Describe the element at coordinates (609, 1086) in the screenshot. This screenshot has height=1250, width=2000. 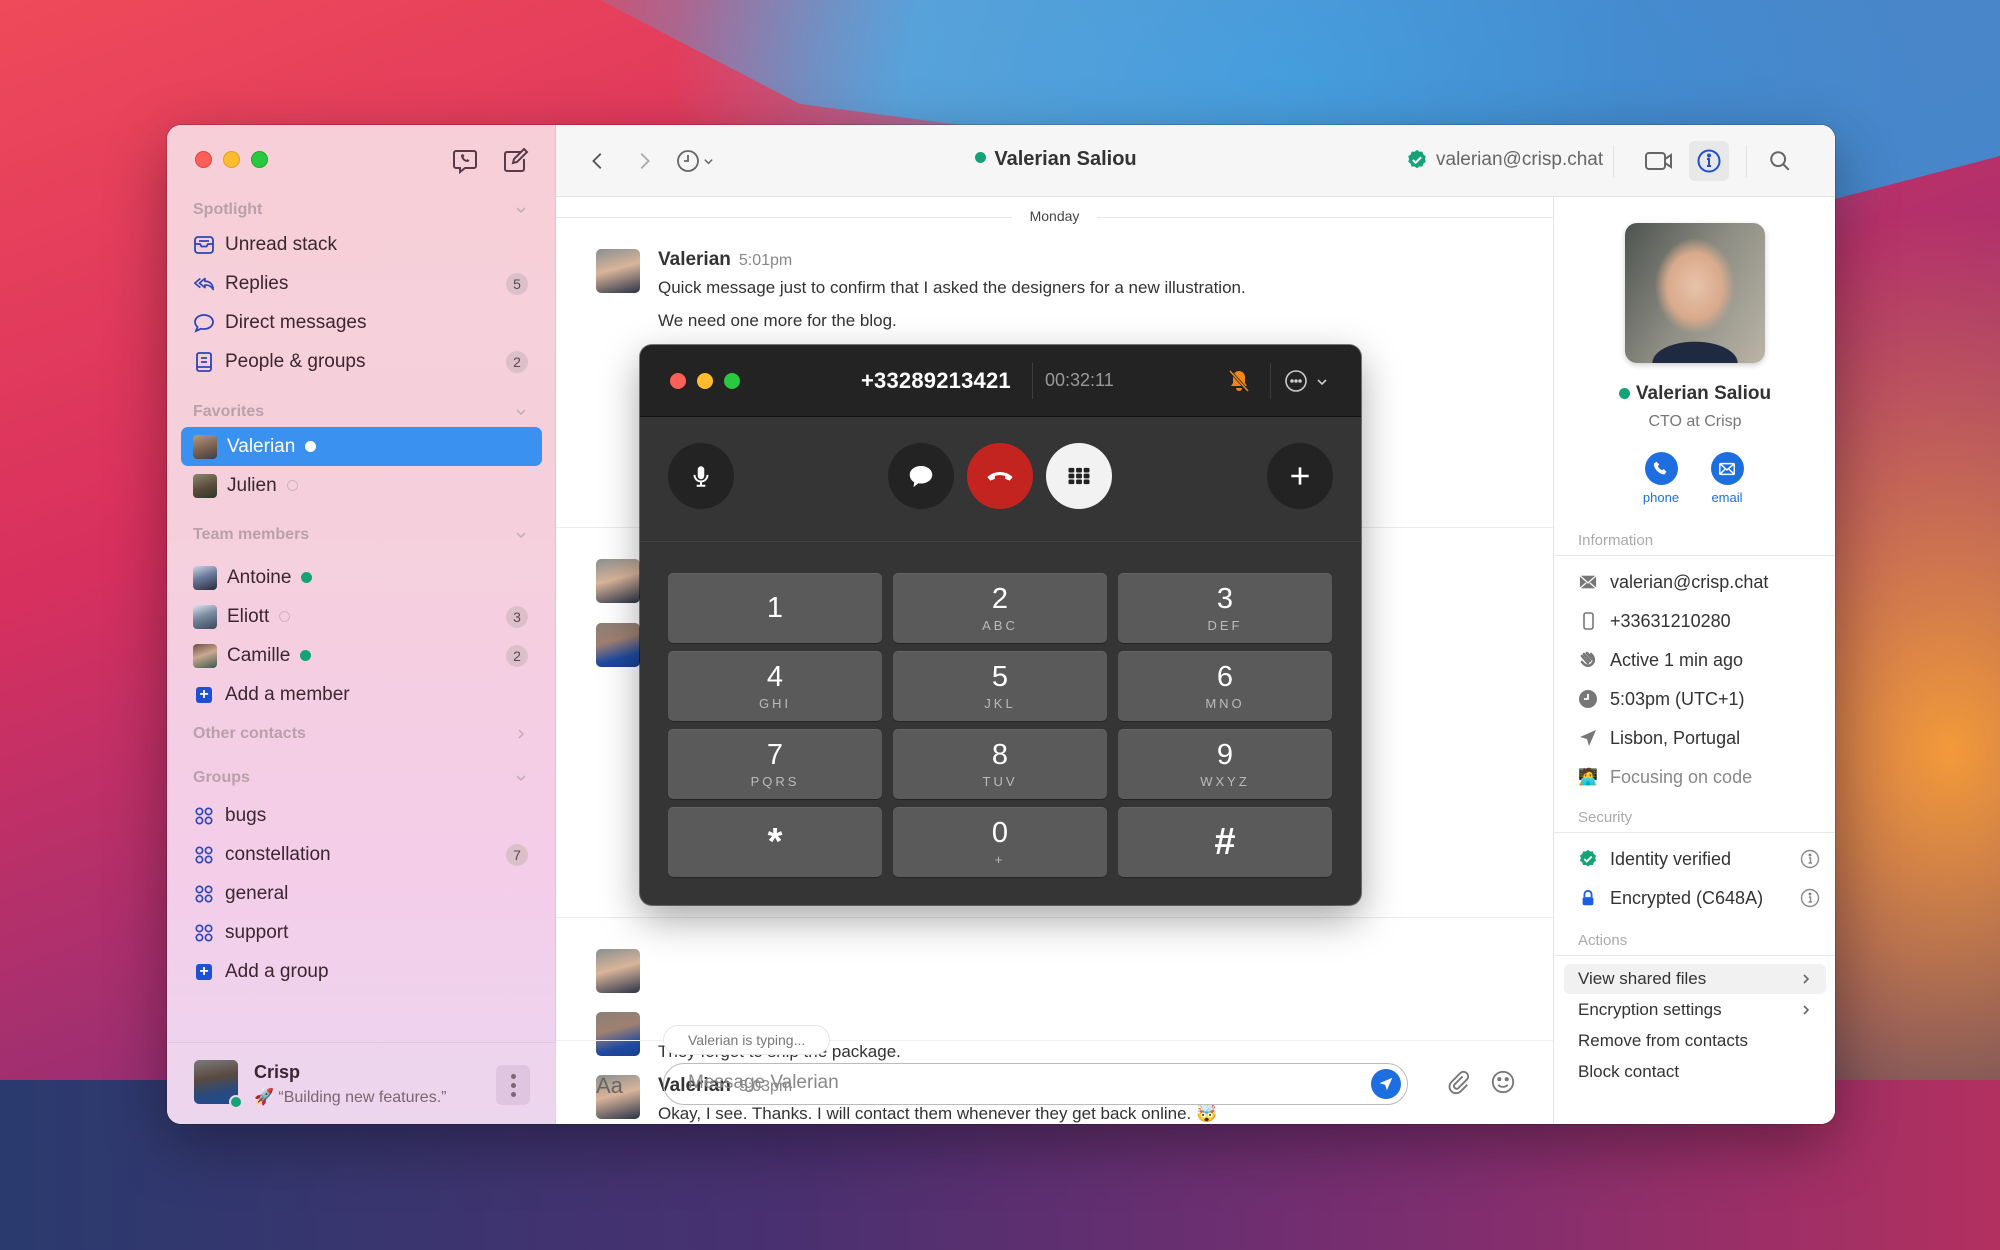
I see `text-format-button: Aa` at that location.